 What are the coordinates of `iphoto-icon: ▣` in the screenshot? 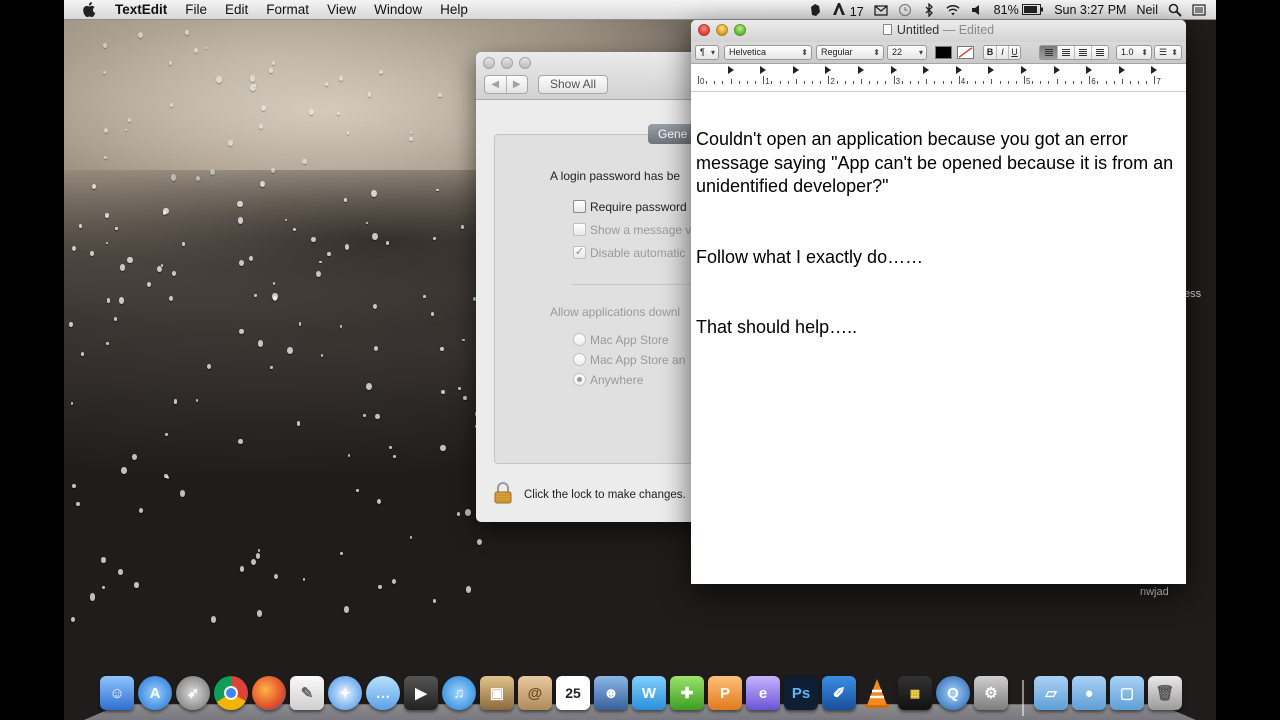 It's located at (497, 693).